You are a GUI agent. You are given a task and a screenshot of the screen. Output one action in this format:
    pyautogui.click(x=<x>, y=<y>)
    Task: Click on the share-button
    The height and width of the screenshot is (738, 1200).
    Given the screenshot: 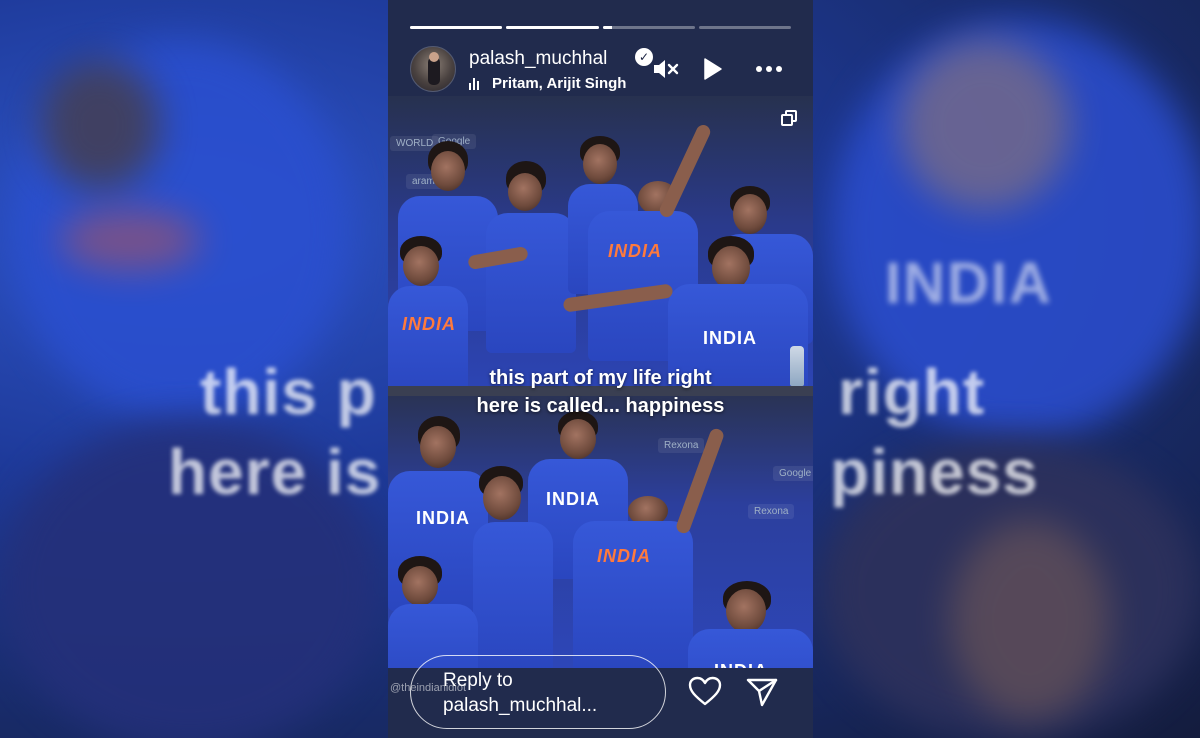 What is the action you would take?
    pyautogui.click(x=762, y=692)
    